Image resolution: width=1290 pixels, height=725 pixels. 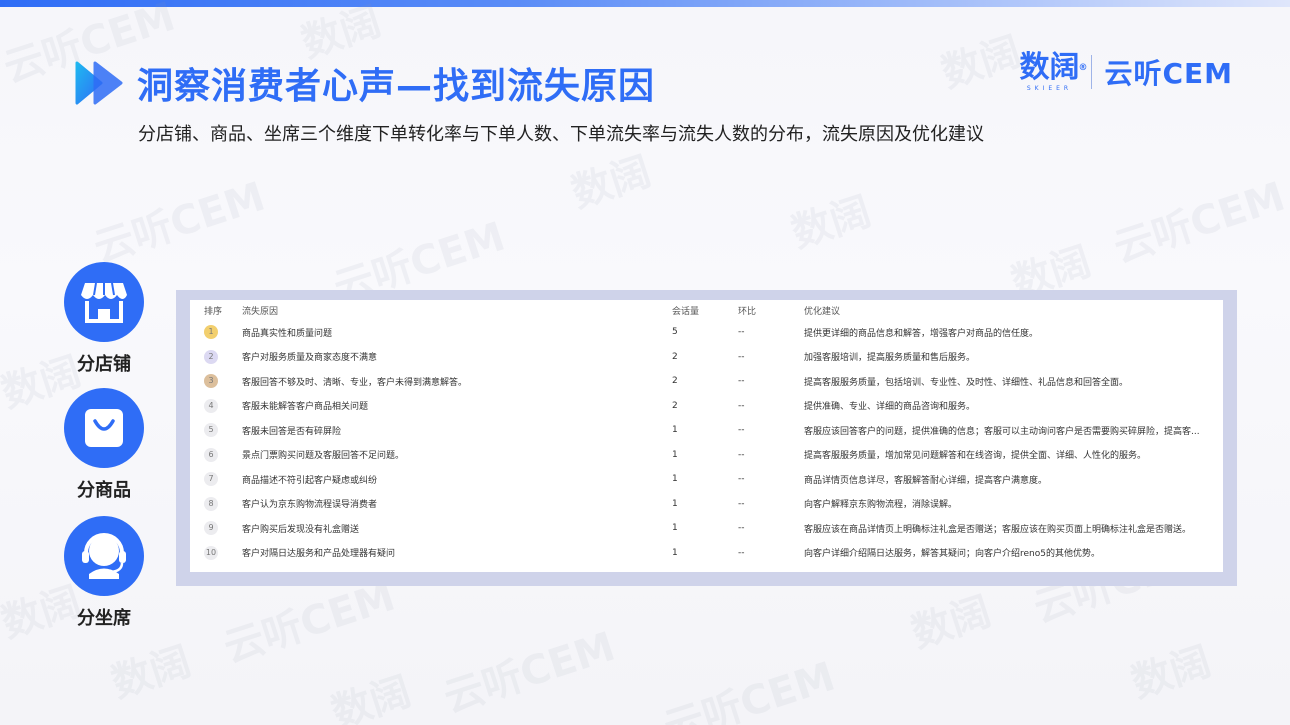 What do you see at coordinates (1092, 72) in the screenshot?
I see `brand-divider` at bounding box center [1092, 72].